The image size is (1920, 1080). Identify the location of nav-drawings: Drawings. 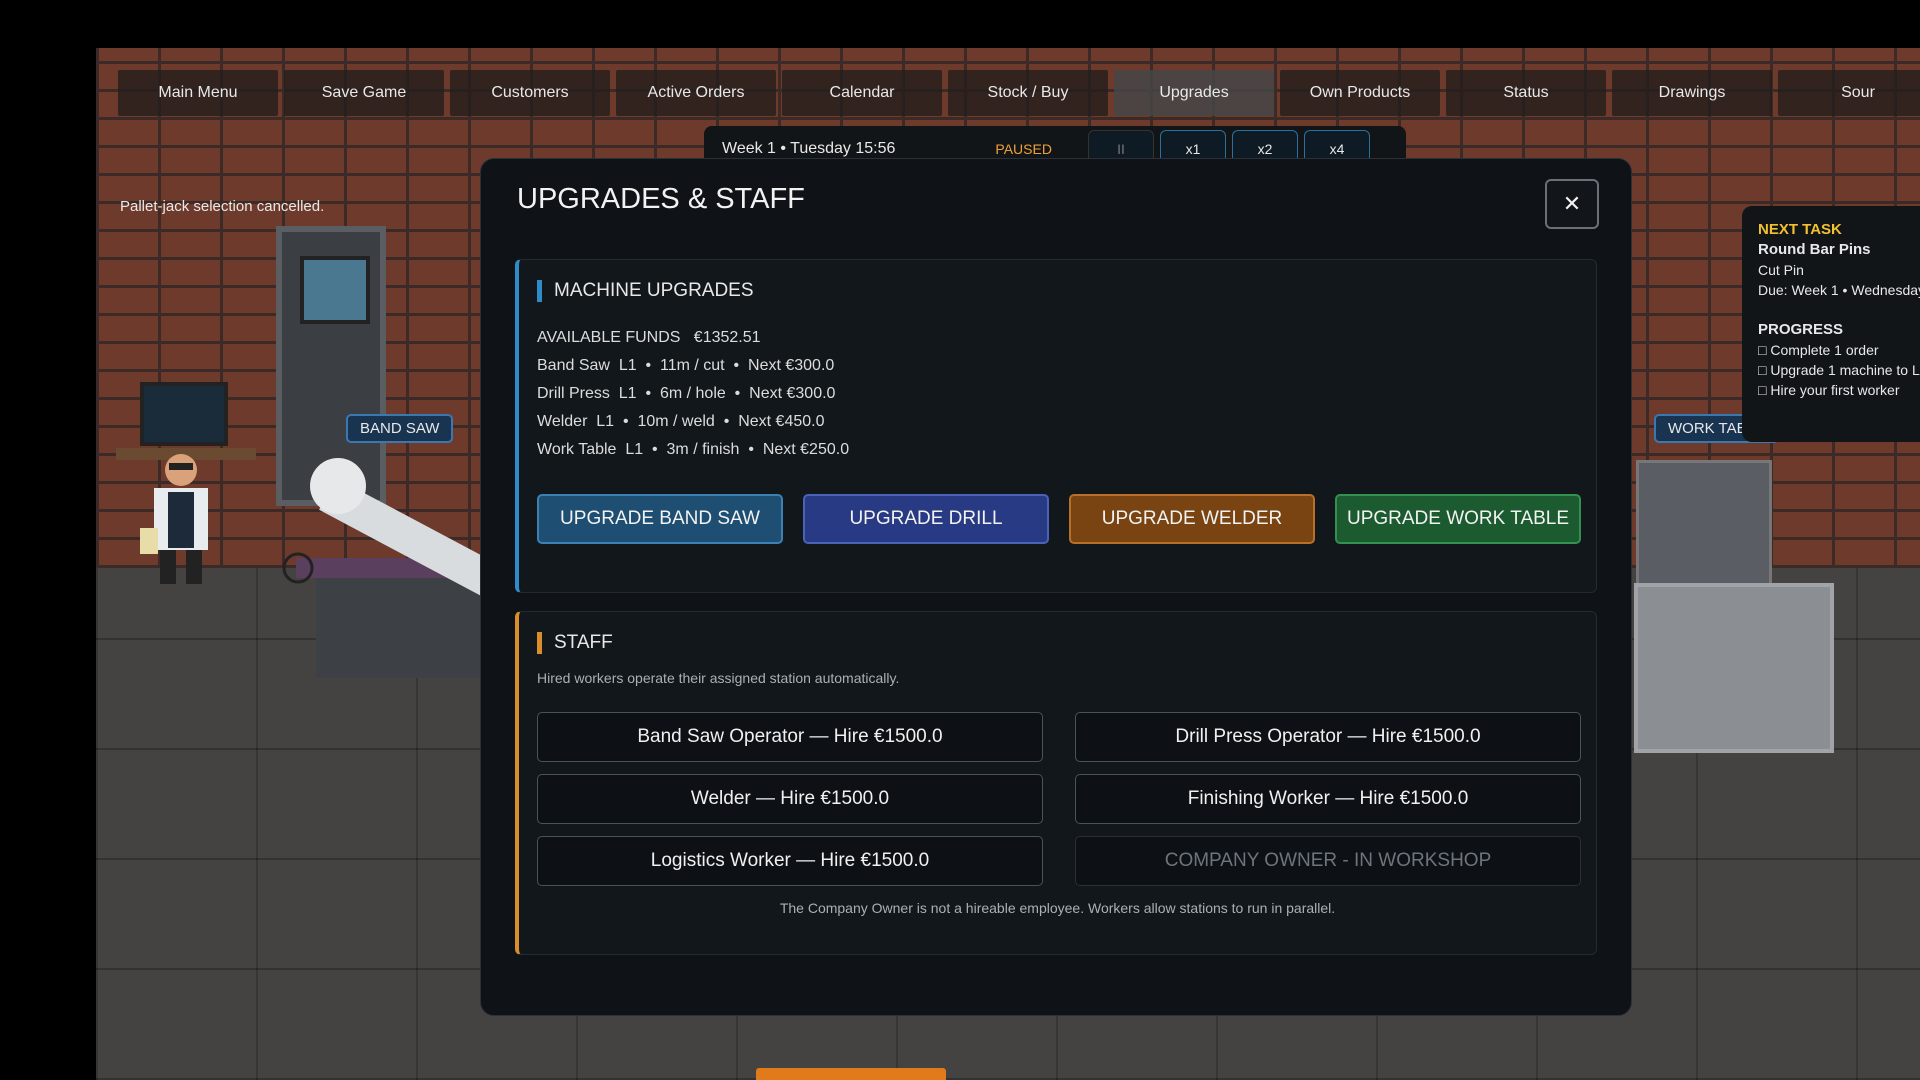
(1692, 93).